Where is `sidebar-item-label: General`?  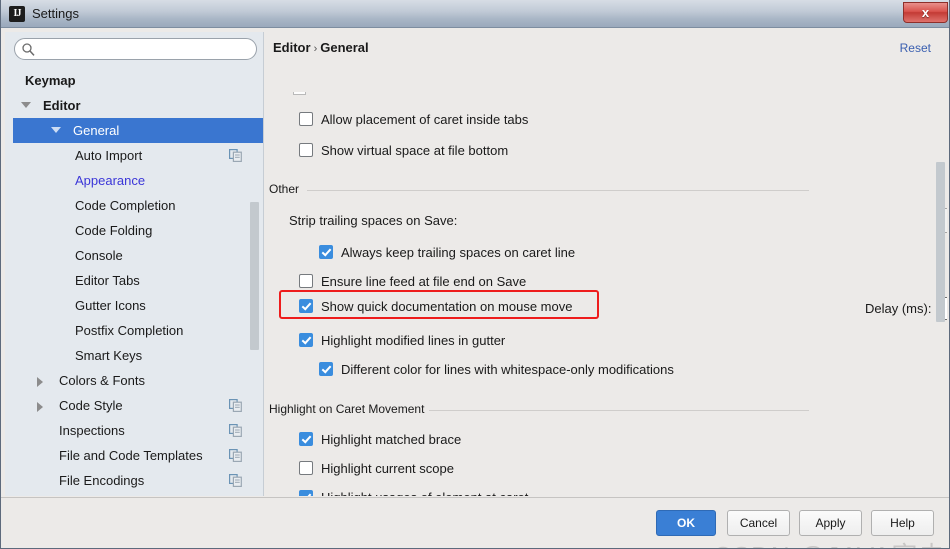
sidebar-item-label: General is located at coordinates (96, 130).